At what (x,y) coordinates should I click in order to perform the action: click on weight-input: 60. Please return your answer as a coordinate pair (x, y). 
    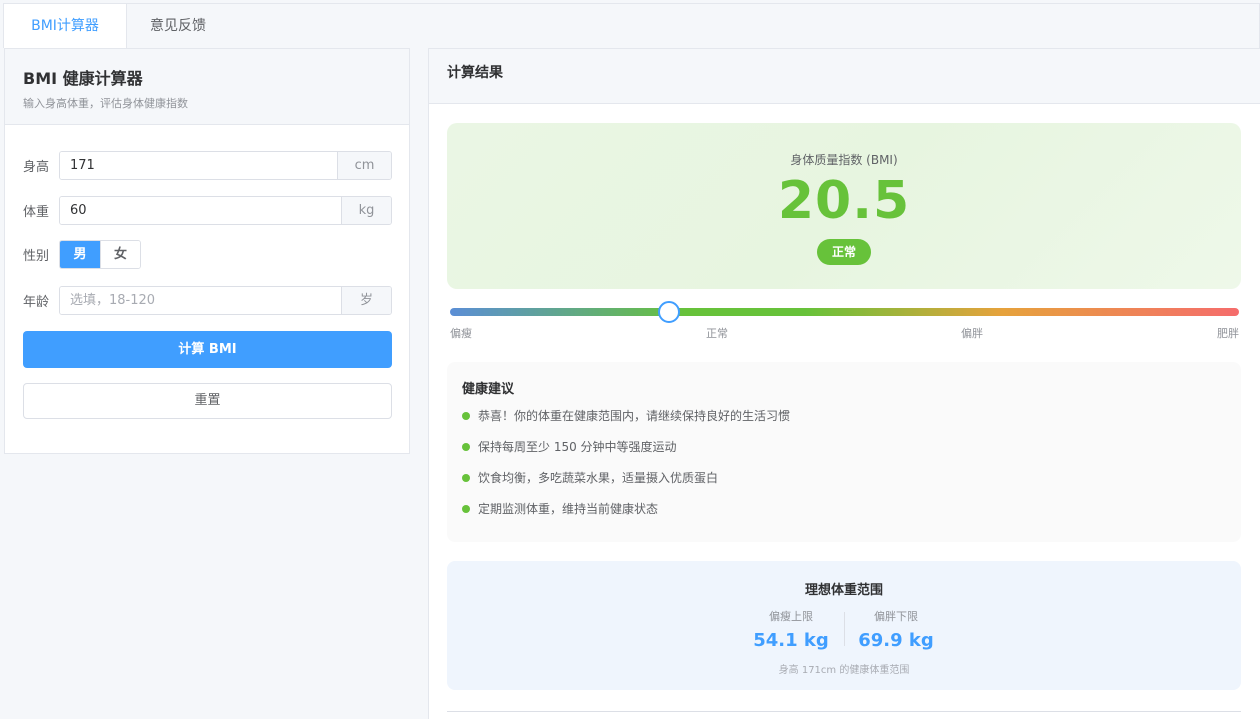
    Looking at the image, I should click on (200, 210).